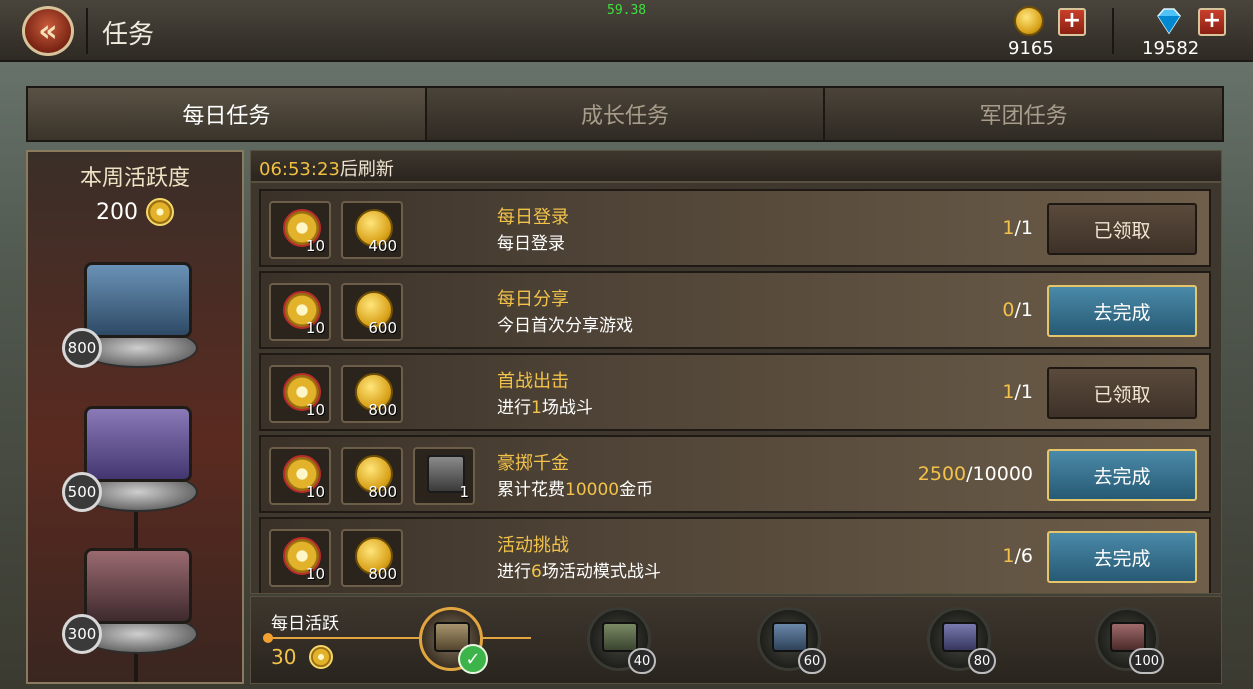 This screenshot has height=689, width=1253. I want to click on task-description: 每日登录, so click(531, 241).